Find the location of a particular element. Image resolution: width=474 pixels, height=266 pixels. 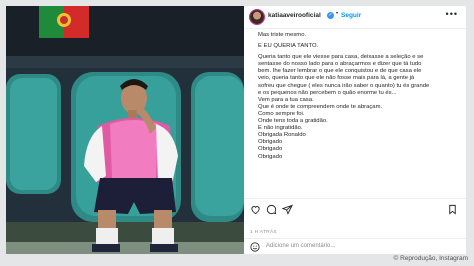

caption-line: E EU QUERIA TANTO. is located at coordinates (288, 46).